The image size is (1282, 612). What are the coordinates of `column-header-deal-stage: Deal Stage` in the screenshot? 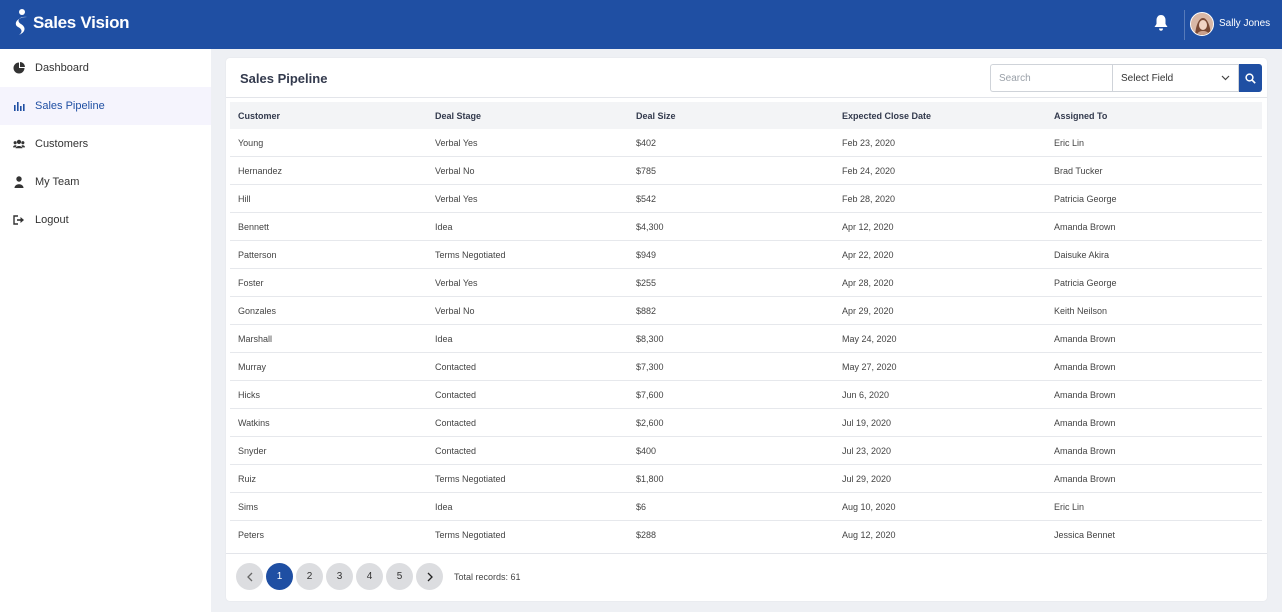 It's located at (458, 116).